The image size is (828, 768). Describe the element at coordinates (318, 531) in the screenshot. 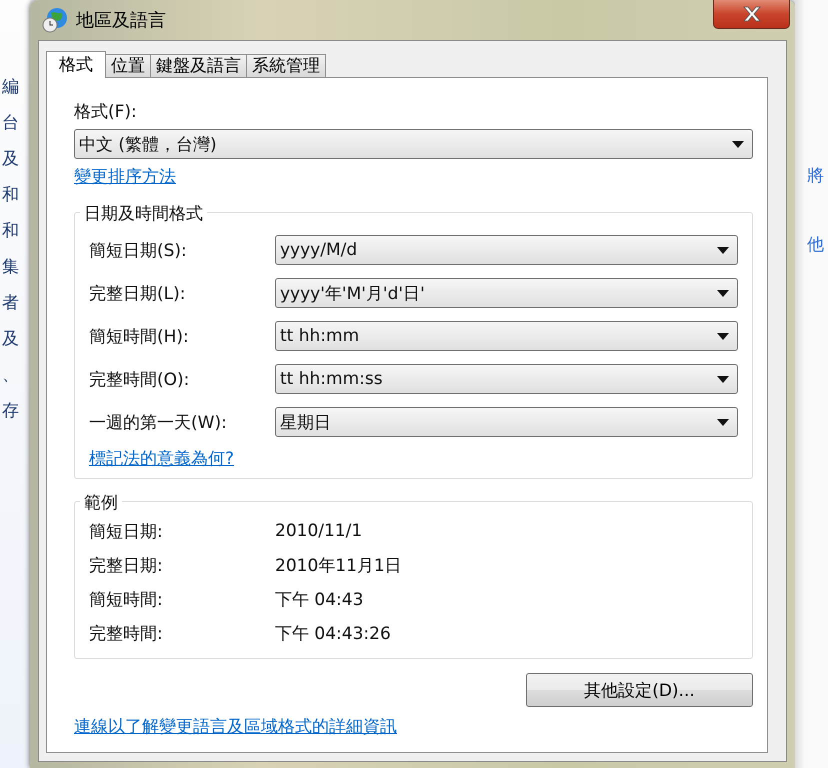

I see `example-value: 2010/11/1` at that location.